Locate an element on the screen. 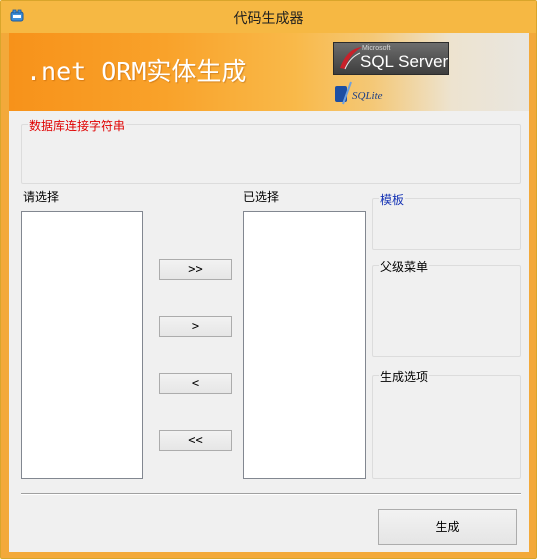 The height and width of the screenshot is (559, 537). window-title: 代码生成器 is located at coordinates (268, 19).